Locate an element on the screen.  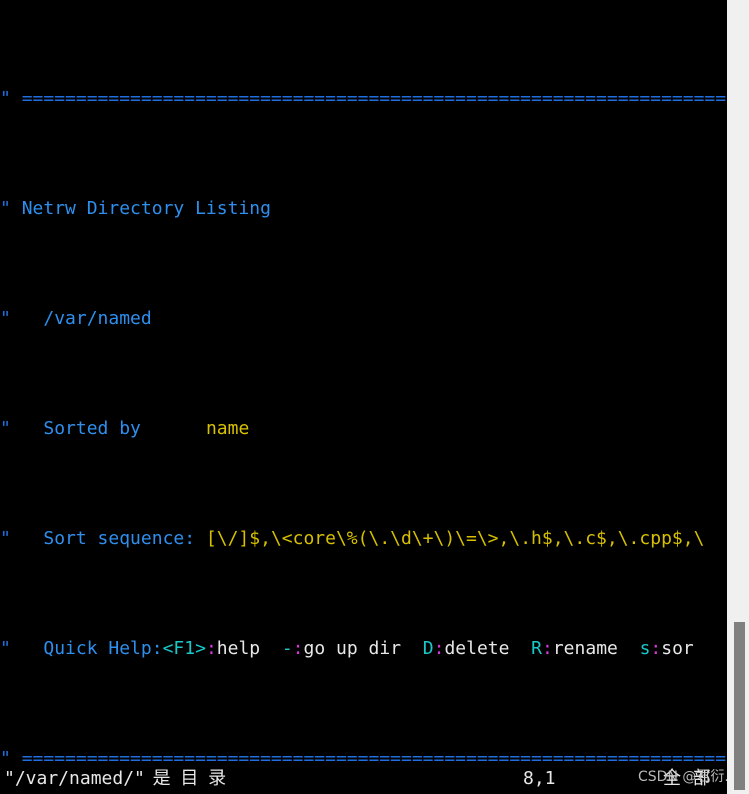
page-scrollbar-thumb is located at coordinates (739, 706).